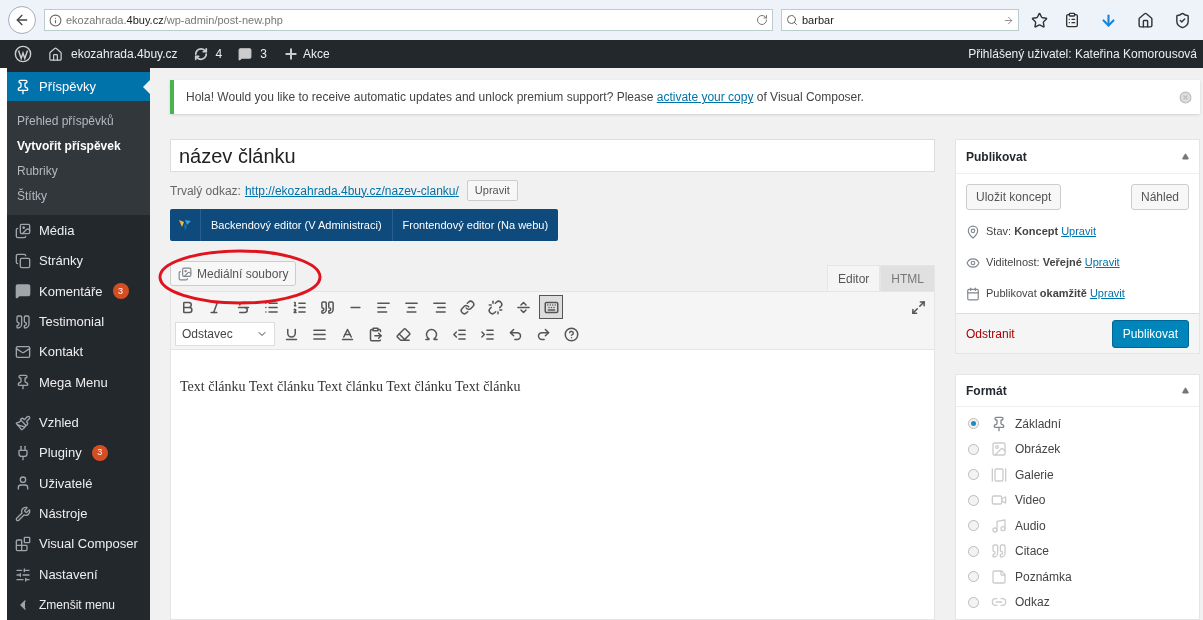  Describe the element at coordinates (996, 157) in the screenshot. I see `panel-title: Publikovat` at that location.